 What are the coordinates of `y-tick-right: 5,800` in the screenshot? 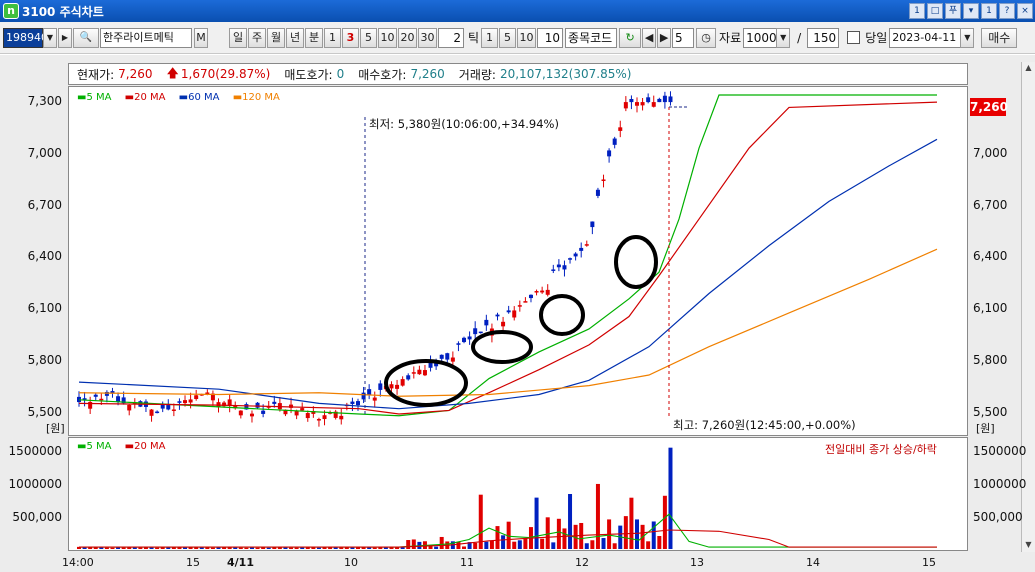 It's located at (990, 360).